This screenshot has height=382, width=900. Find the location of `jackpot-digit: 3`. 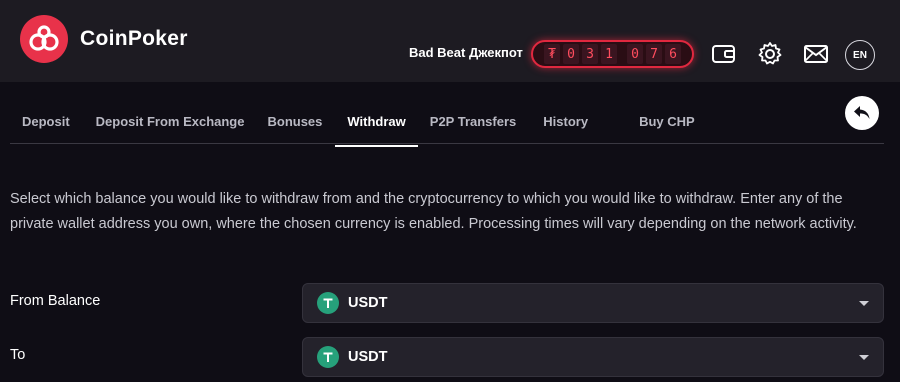

jackpot-digit: 3 is located at coordinates (590, 54).